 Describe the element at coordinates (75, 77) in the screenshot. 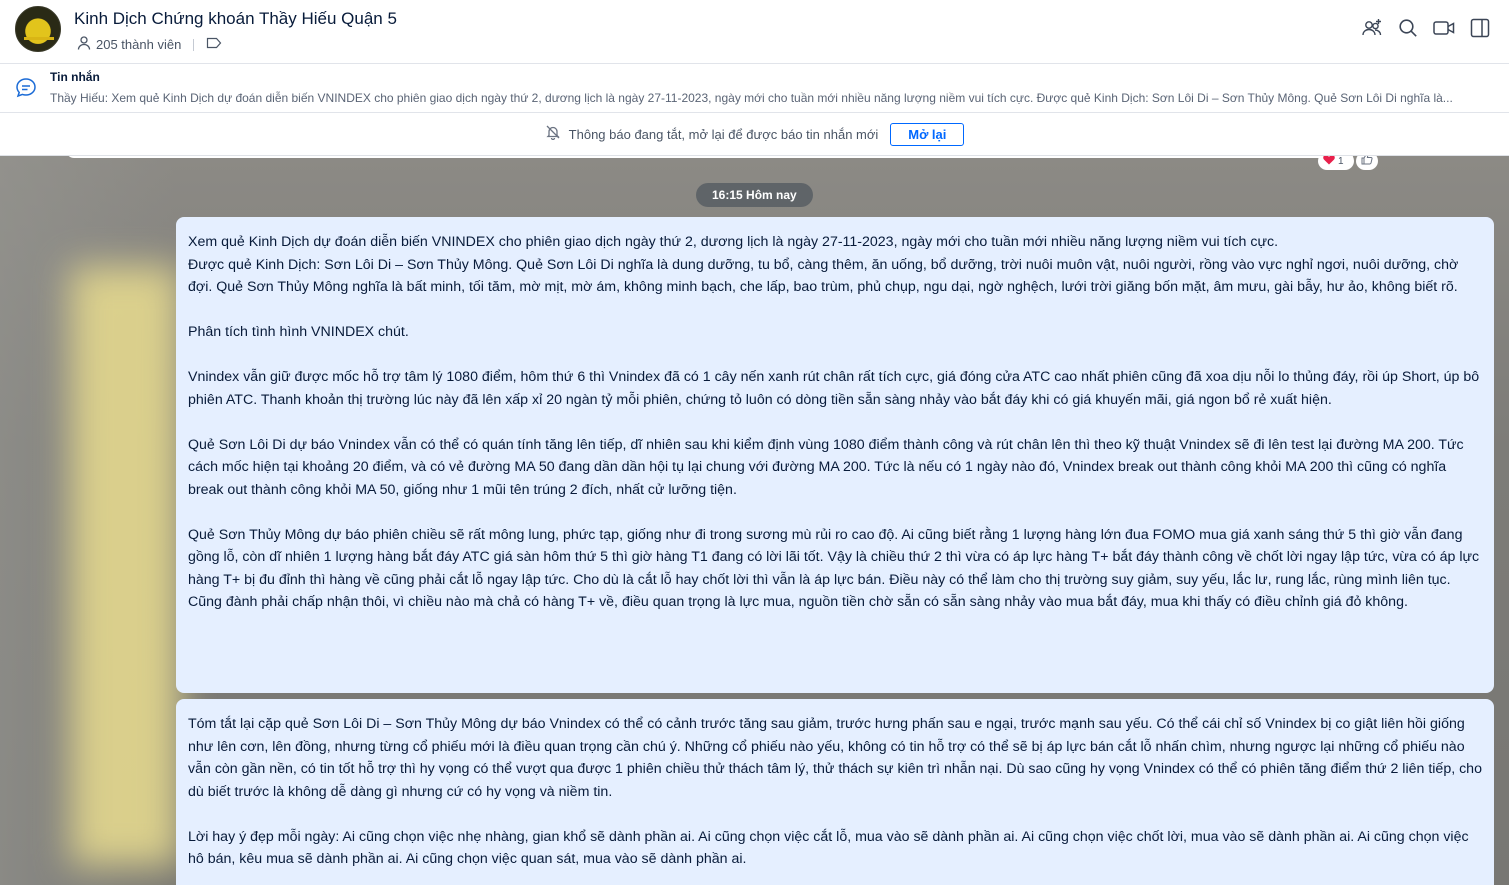

I see `pinned-title: Tin nhắn` at that location.